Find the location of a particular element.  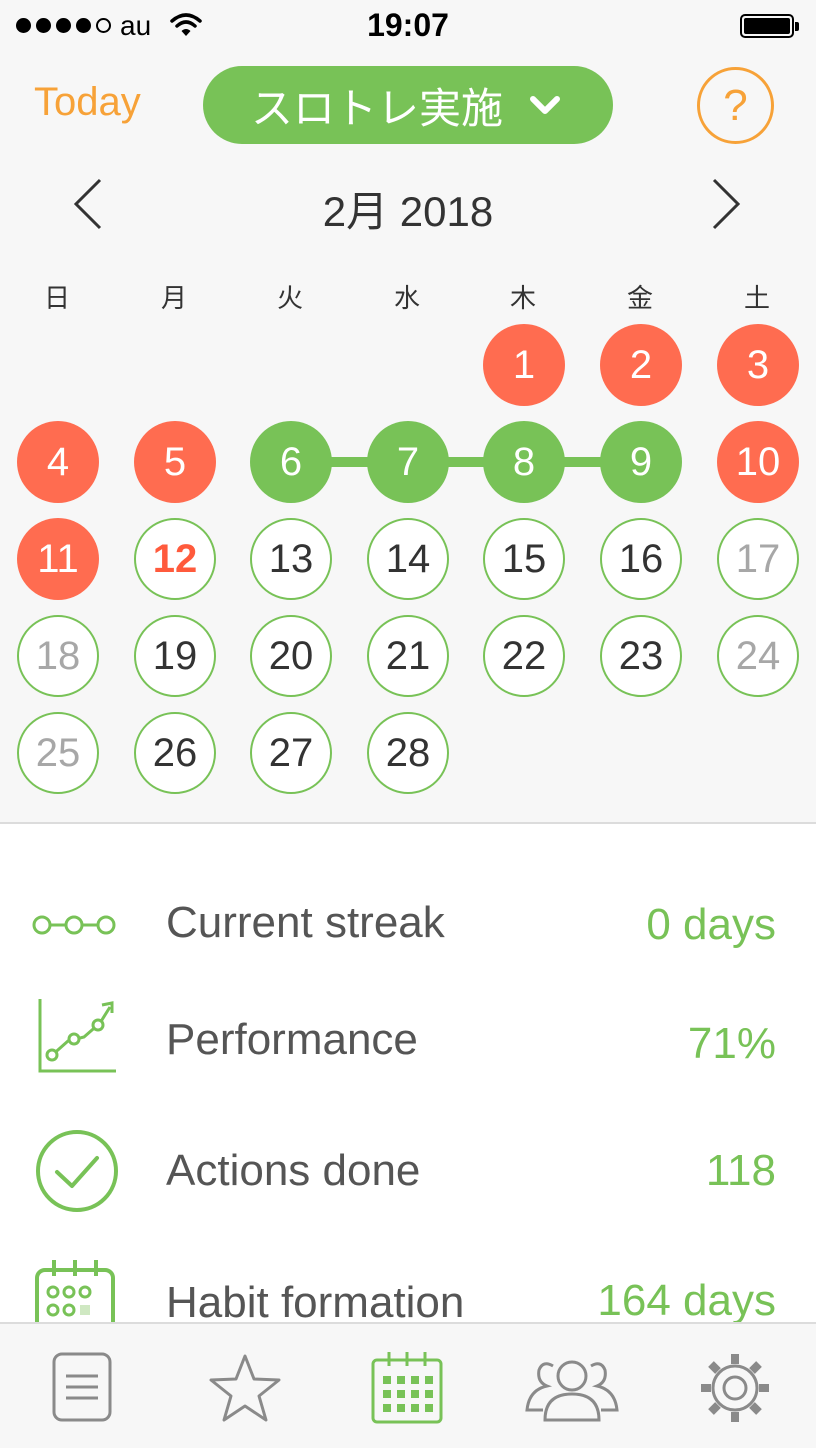

calendar-day-26: 26 is located at coordinates (175, 753).